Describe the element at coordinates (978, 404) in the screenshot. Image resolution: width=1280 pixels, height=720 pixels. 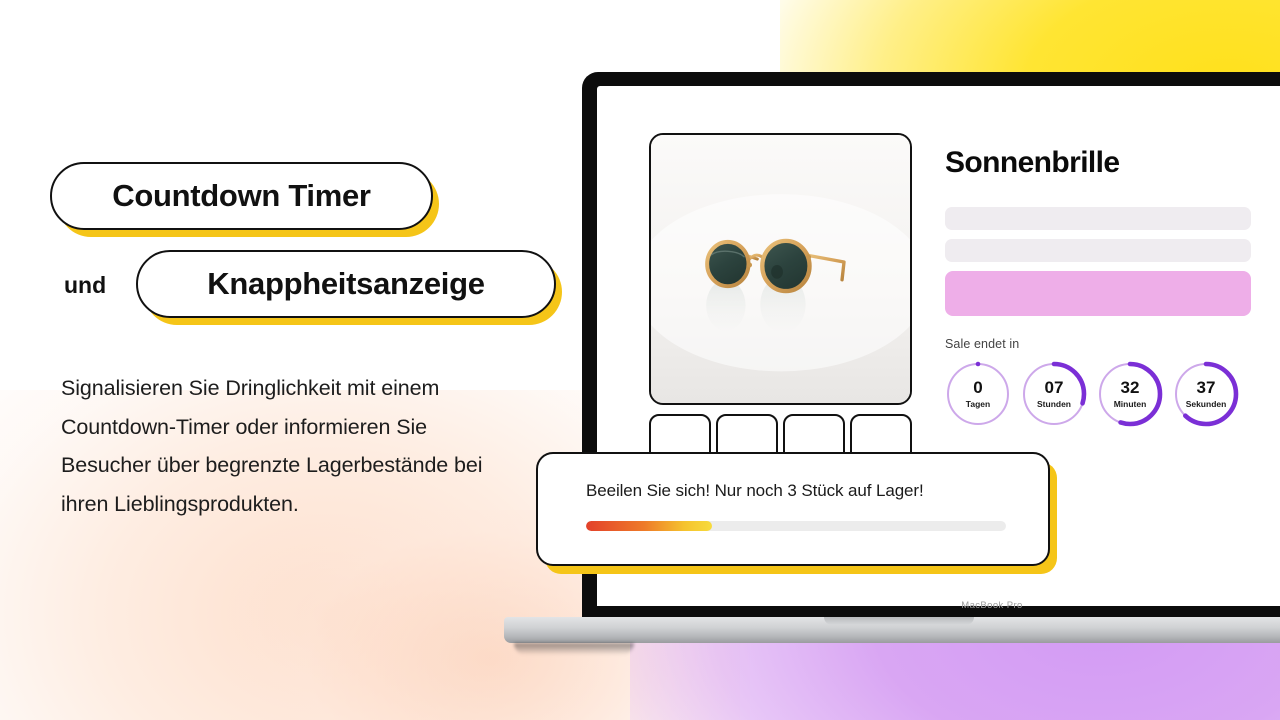
I see `countdown-label-days: Tagen` at that location.